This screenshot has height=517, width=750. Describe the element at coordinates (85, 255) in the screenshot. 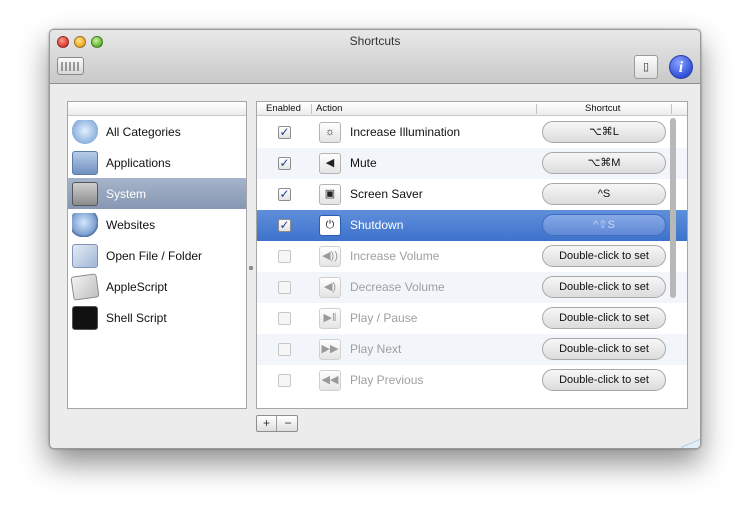

I see `open-file-icon` at that location.